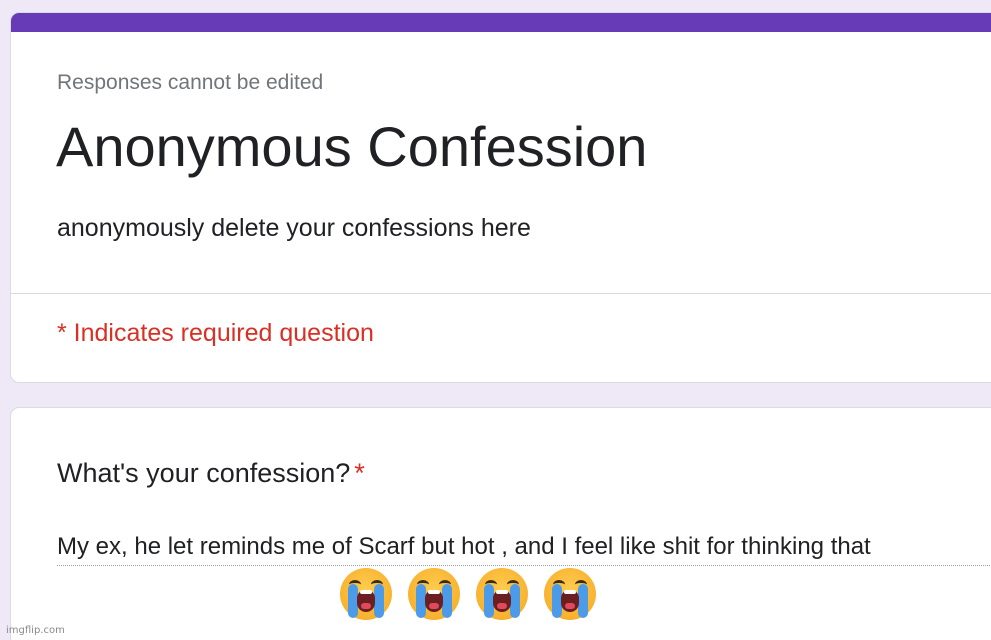 This screenshot has height=640, width=991. I want to click on theme-color-band, so click(501, 22).